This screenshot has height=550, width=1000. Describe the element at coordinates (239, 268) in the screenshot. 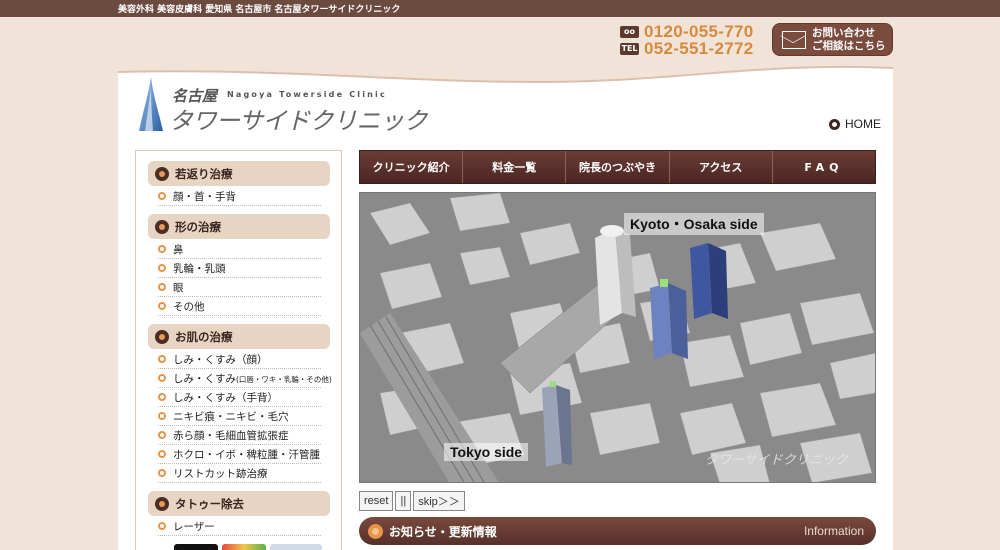

I see `sidebar-item: 乳輪・乳頭` at that location.